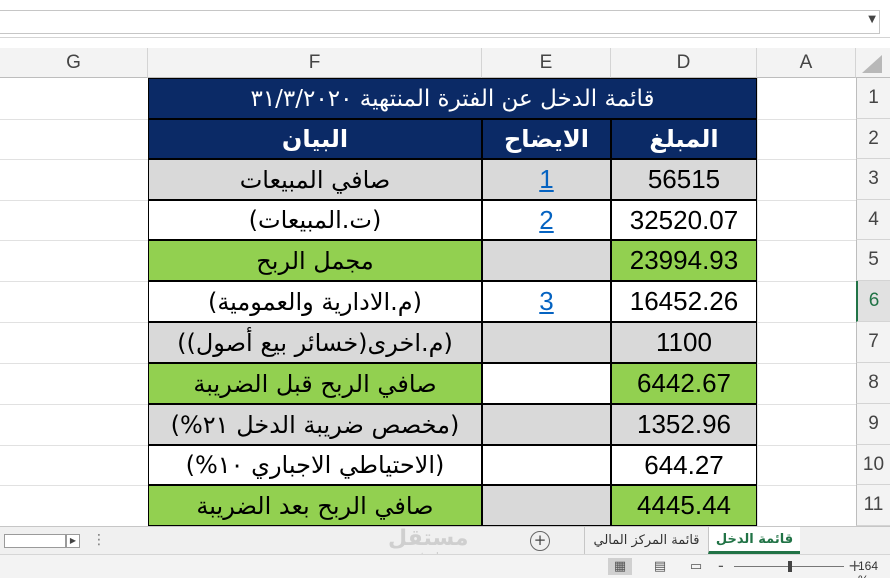 This screenshot has width=890, height=578. What do you see at coordinates (684, 220) in the screenshot?
I see `amount-cell: 32520.07` at bounding box center [684, 220].